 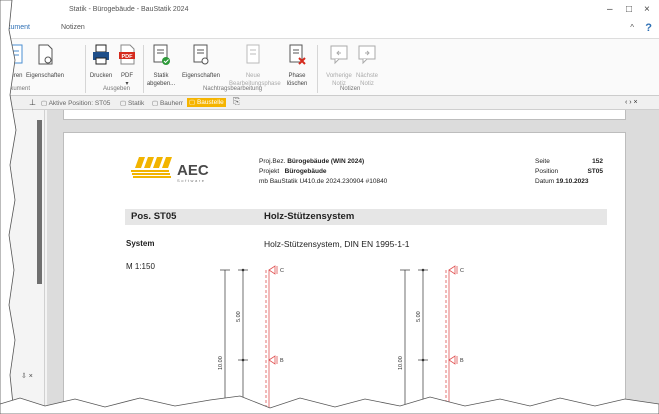 What do you see at coordinates (73, 27) in the screenshot?
I see `tab-notizen: Notizen` at bounding box center [73, 27].